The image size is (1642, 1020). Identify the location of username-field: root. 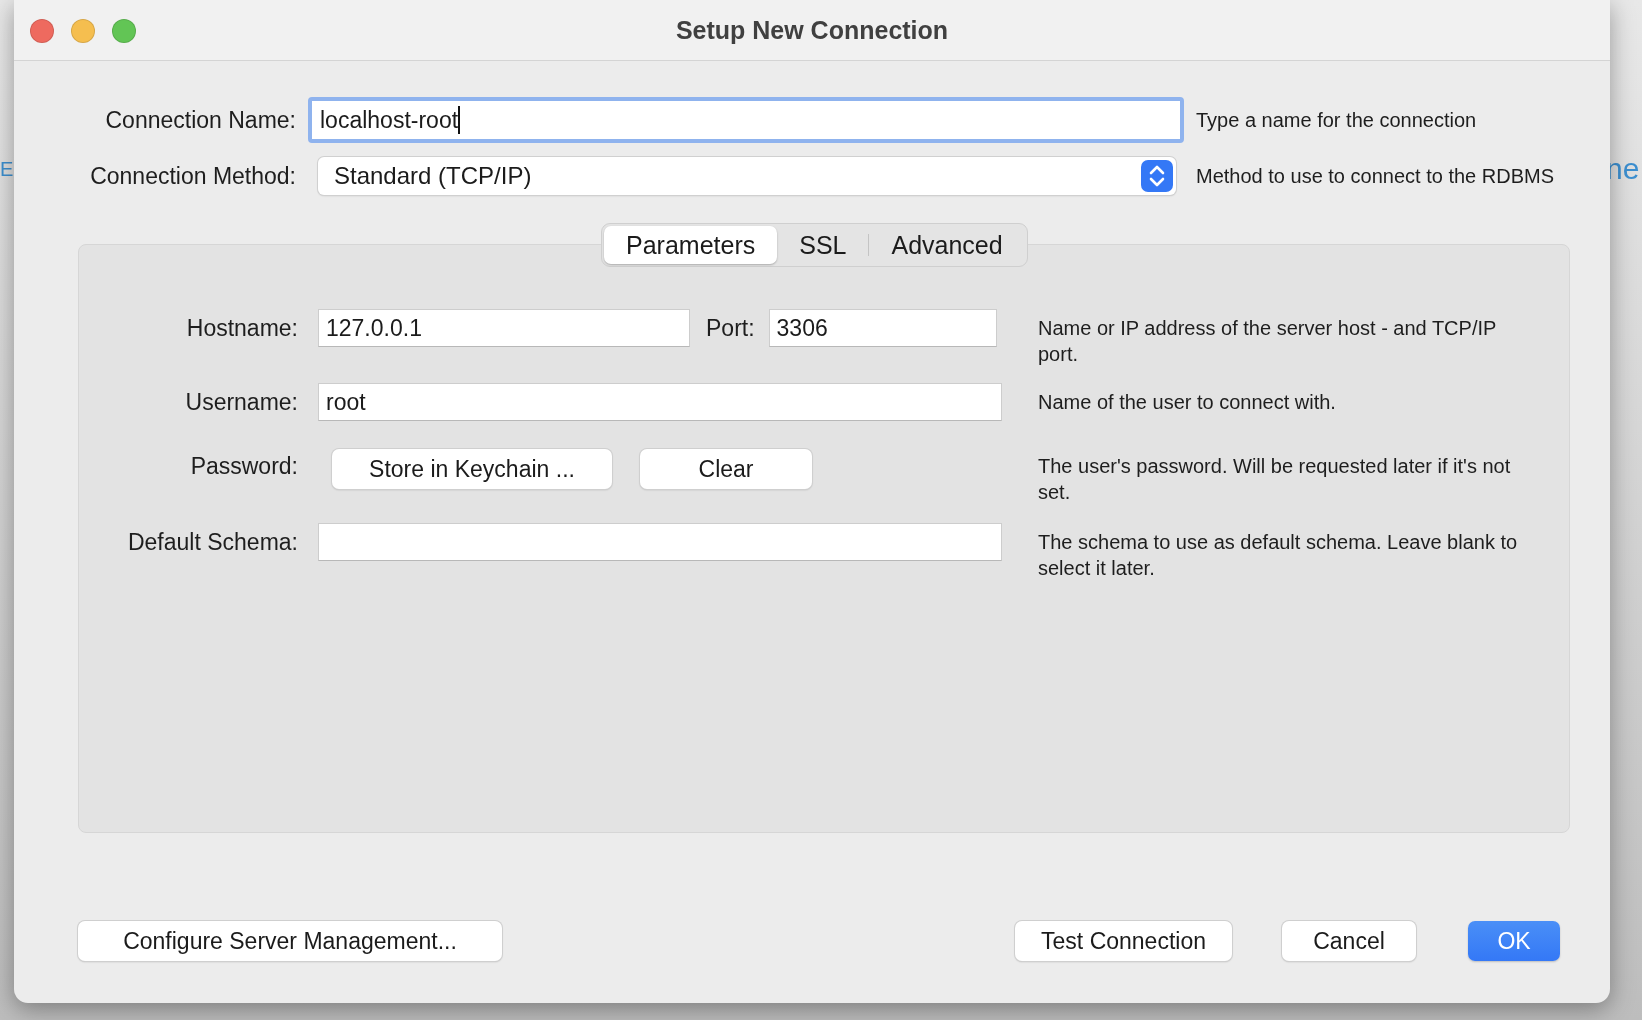
(660, 402).